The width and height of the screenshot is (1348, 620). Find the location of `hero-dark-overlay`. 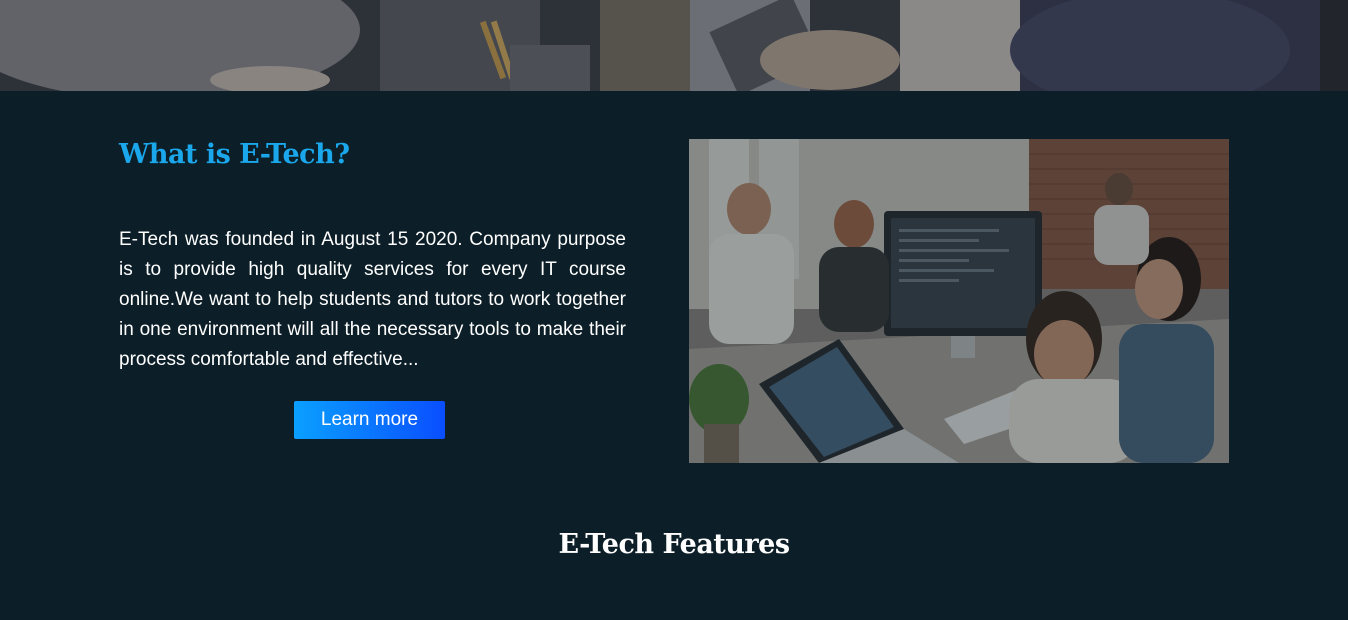

hero-dark-overlay is located at coordinates (674, 45).